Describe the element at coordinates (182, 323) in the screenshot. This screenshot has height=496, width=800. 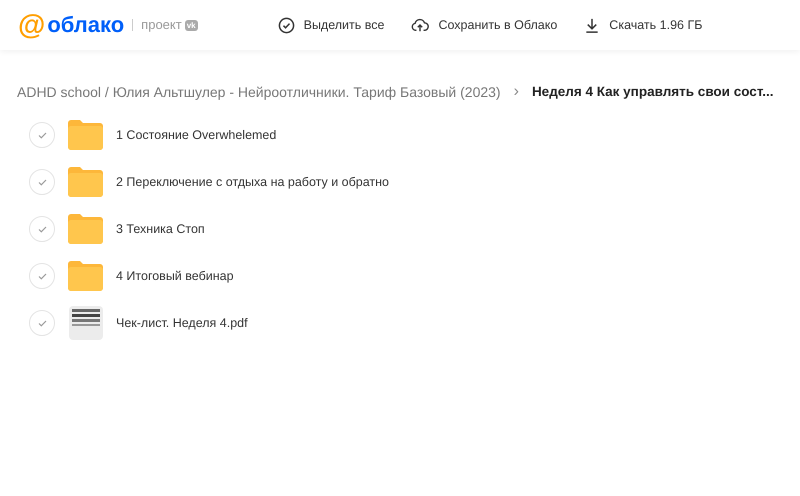
I see `item-name: Чек-лист. Неделя 4.pdf` at that location.